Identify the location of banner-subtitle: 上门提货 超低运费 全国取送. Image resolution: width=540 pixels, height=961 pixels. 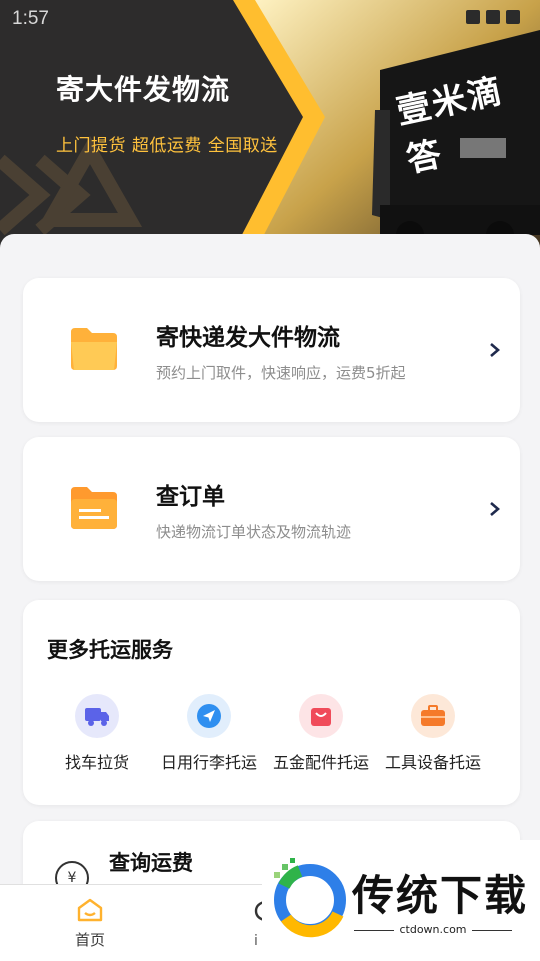
(167, 146).